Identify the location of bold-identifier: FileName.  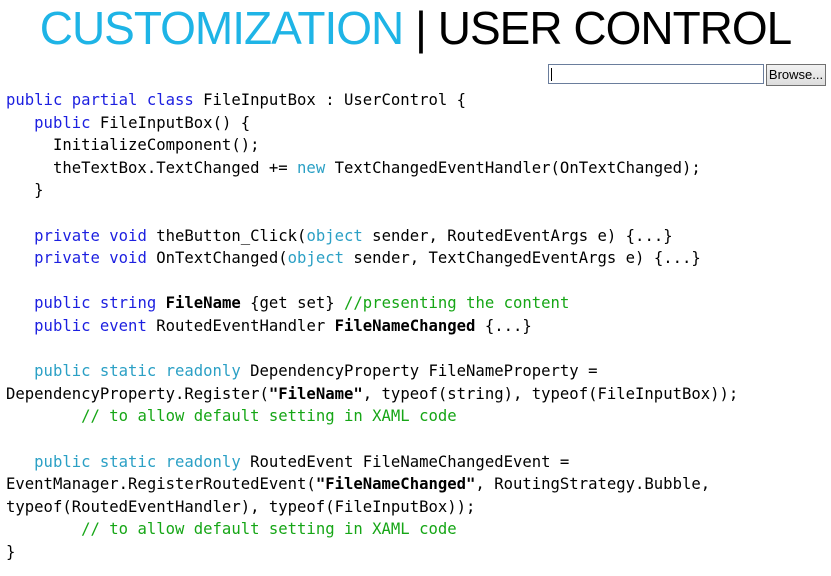
(203, 303).